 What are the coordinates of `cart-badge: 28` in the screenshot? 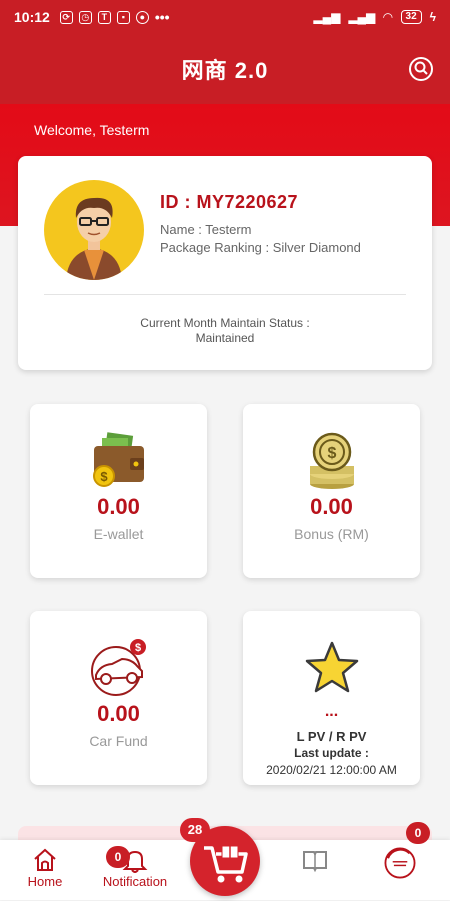 It's located at (195, 830).